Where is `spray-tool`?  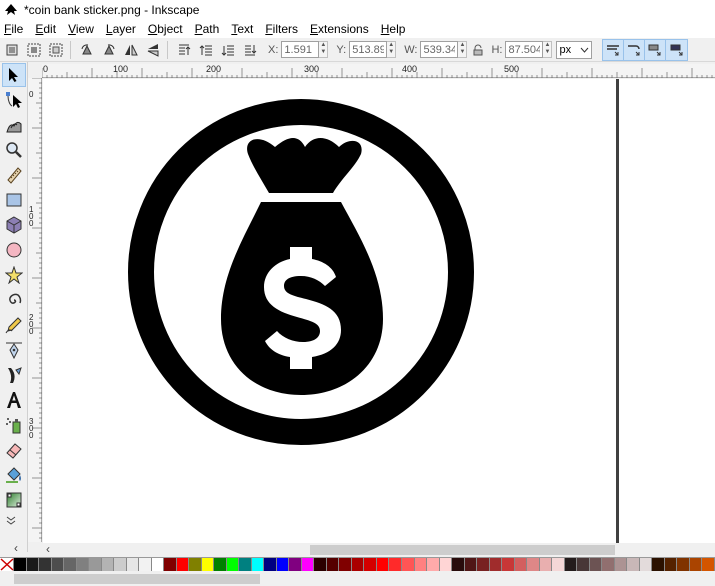 spray-tool is located at coordinates (14, 425).